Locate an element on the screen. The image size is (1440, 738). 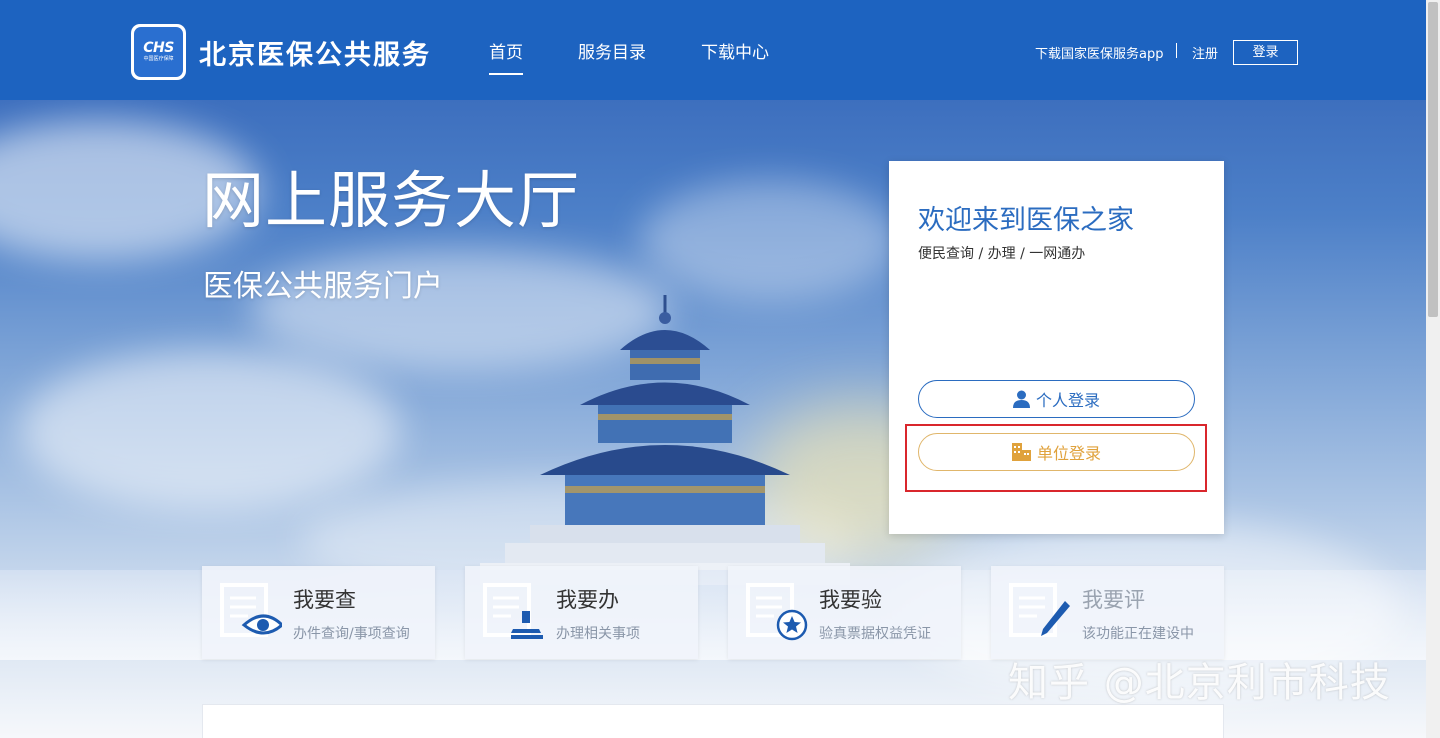
tile-desc: 验真票据权益凭证 is located at coordinates (875, 634).